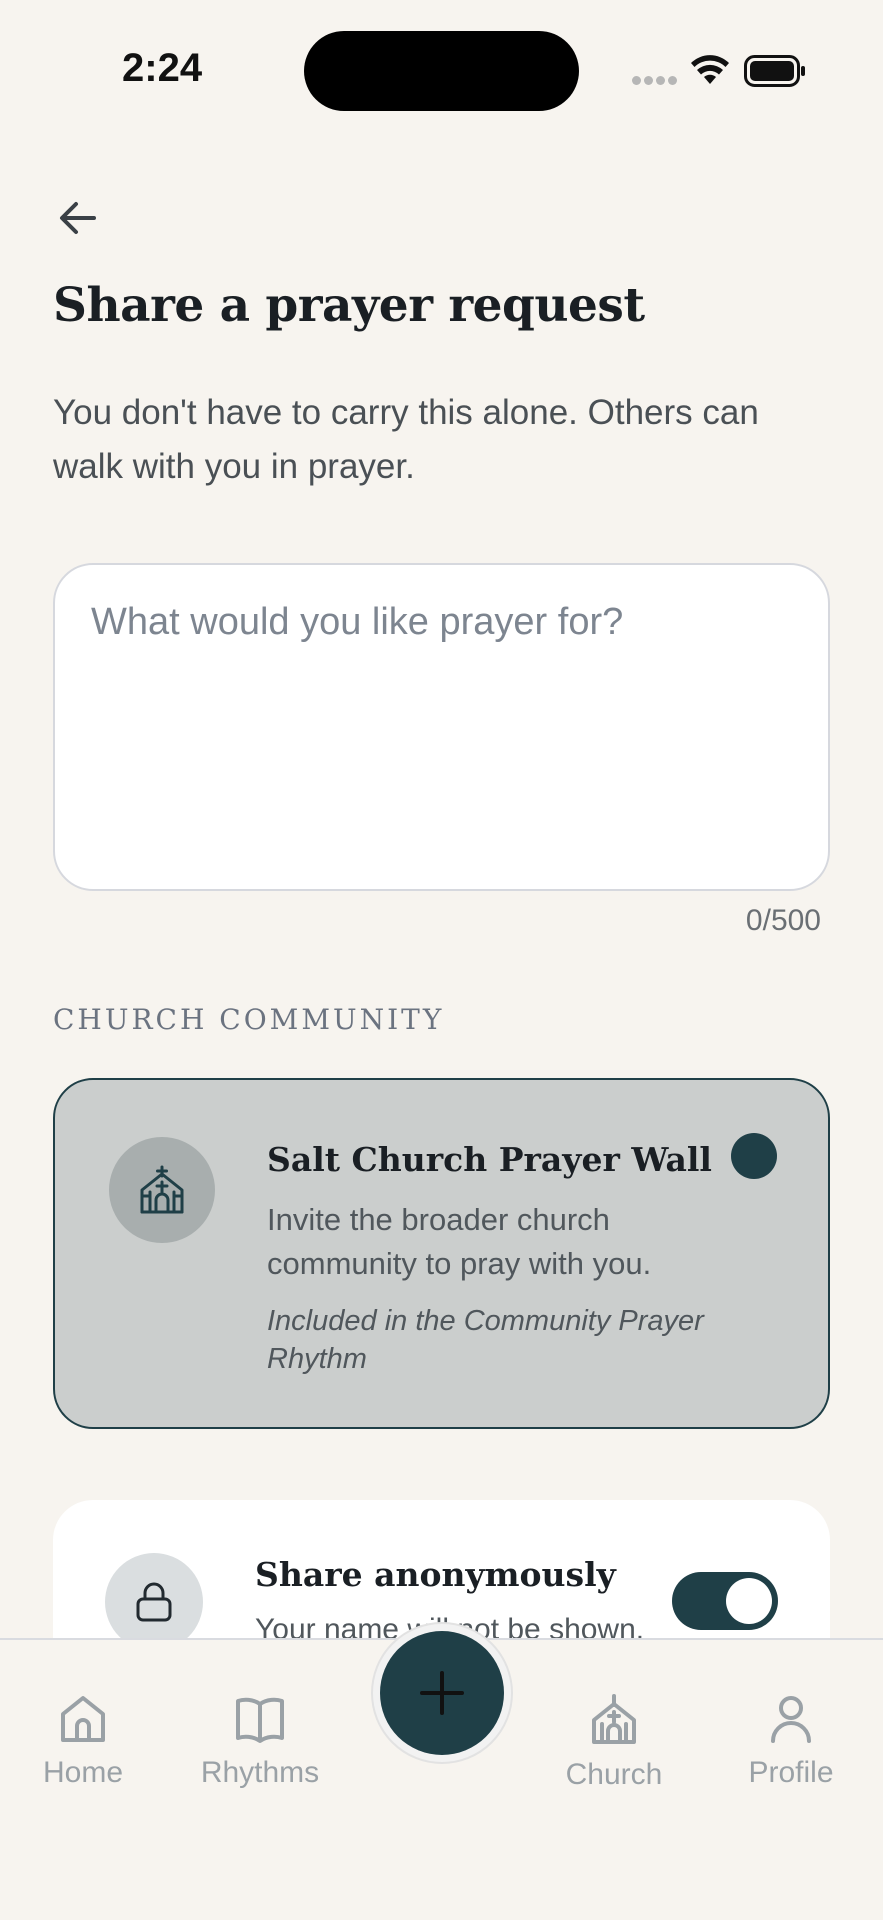 The width and height of the screenshot is (883, 1920). What do you see at coordinates (83, 1719) in the screenshot?
I see `home-icon` at bounding box center [83, 1719].